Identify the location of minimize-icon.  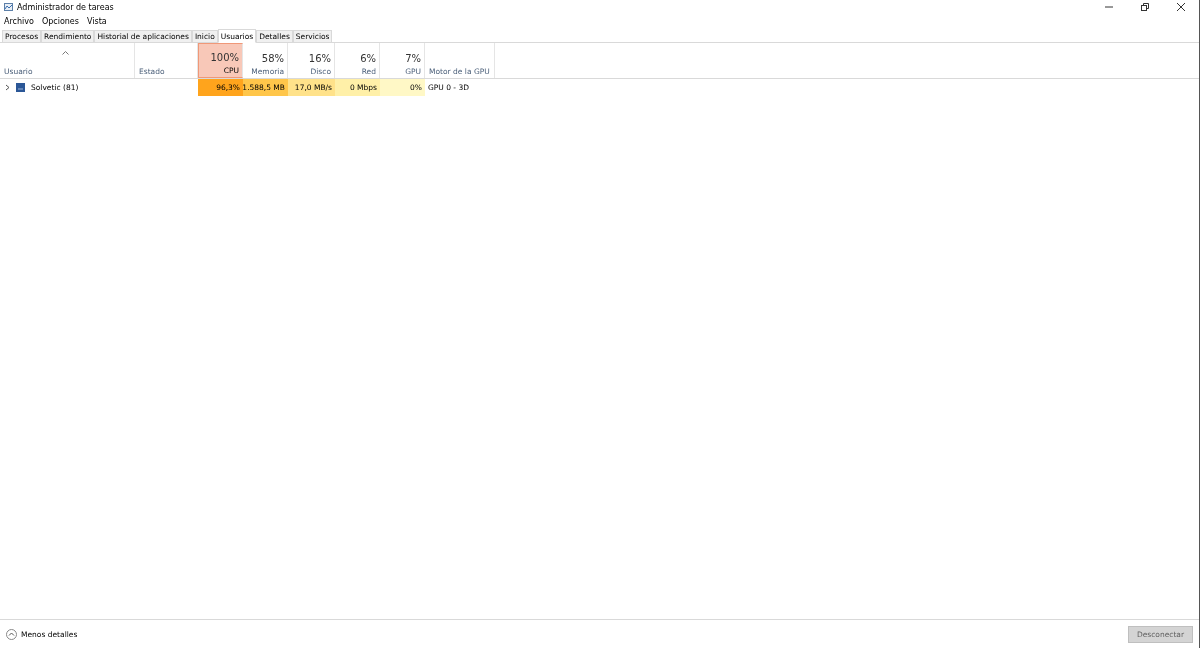
(1109, 7).